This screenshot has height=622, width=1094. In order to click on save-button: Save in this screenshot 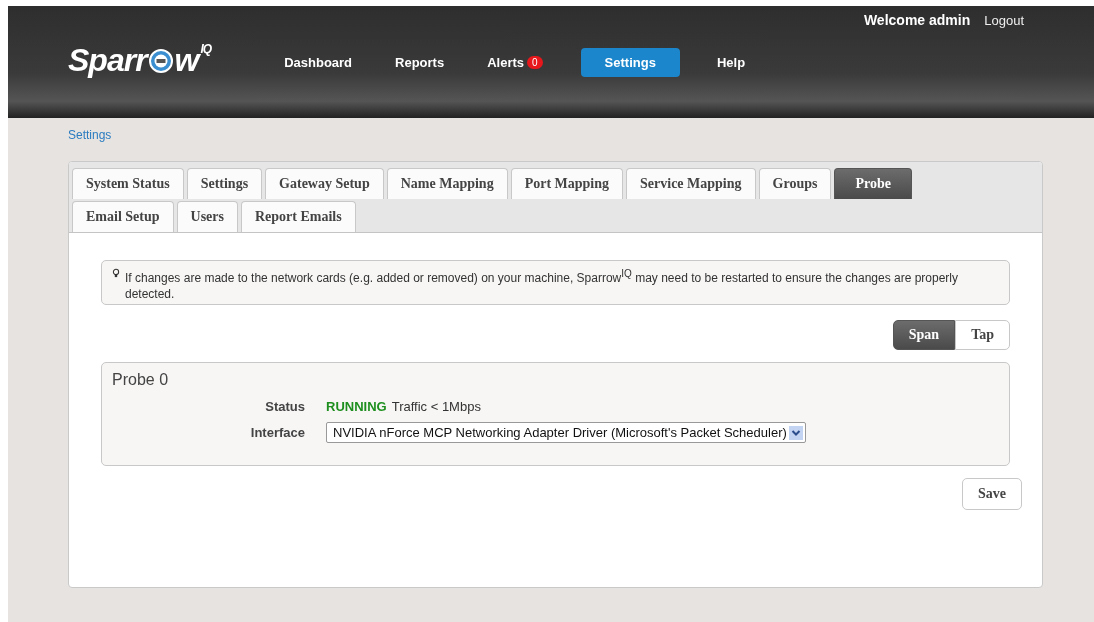, I will do `click(992, 494)`.